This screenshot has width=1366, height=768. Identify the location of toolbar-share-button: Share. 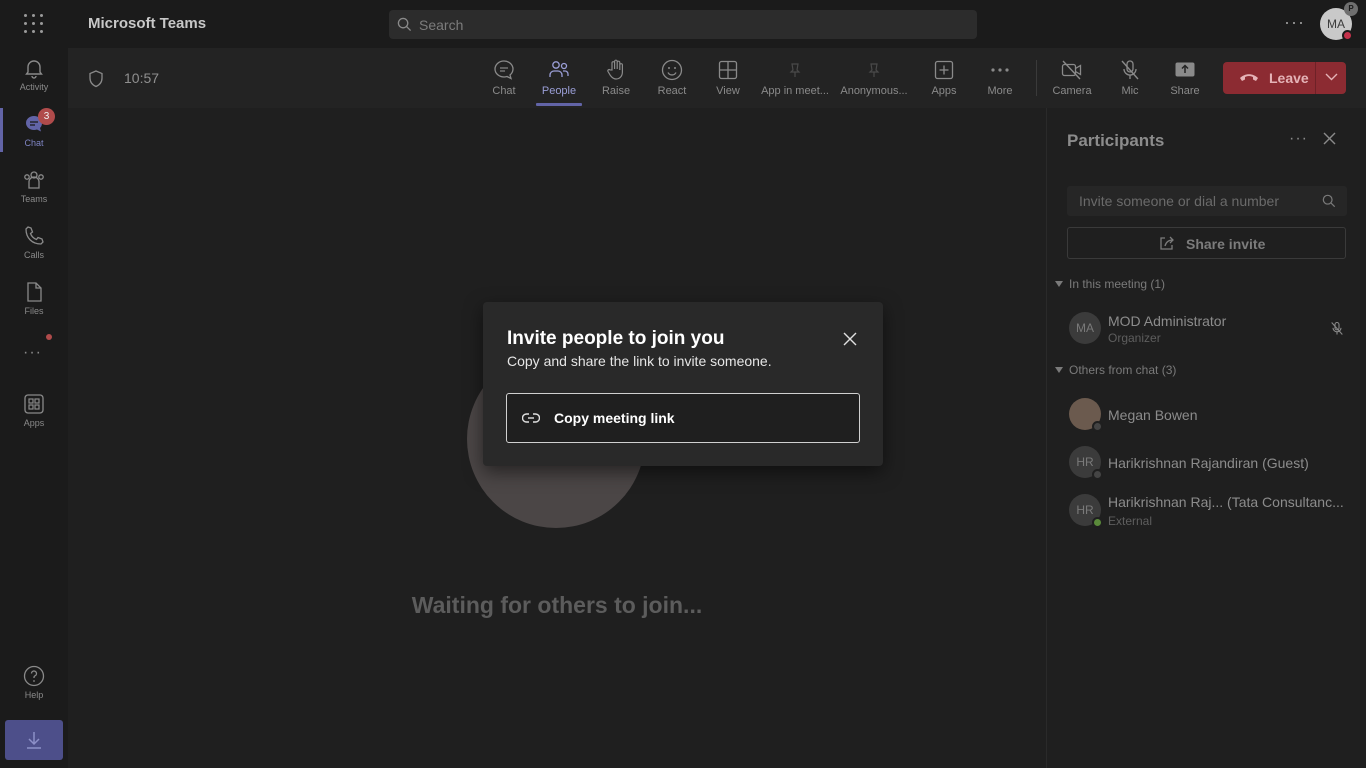
(1185, 78).